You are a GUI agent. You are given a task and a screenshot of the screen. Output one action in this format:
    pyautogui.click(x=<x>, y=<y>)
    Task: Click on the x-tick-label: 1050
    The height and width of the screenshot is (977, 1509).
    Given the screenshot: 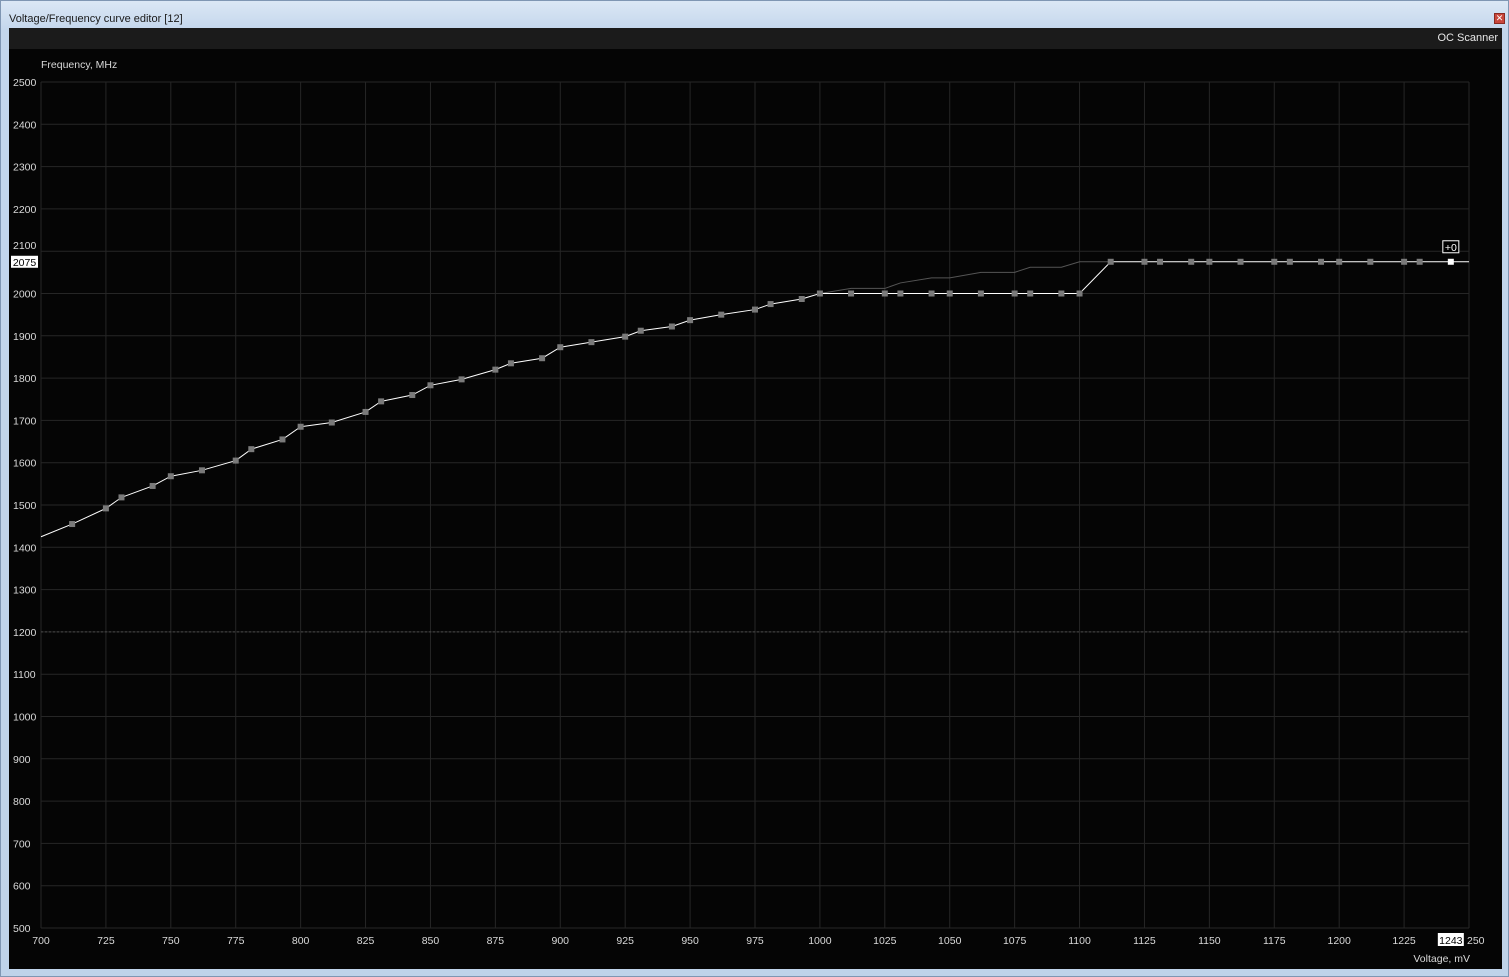 What is the action you would take?
    pyautogui.click(x=950, y=941)
    